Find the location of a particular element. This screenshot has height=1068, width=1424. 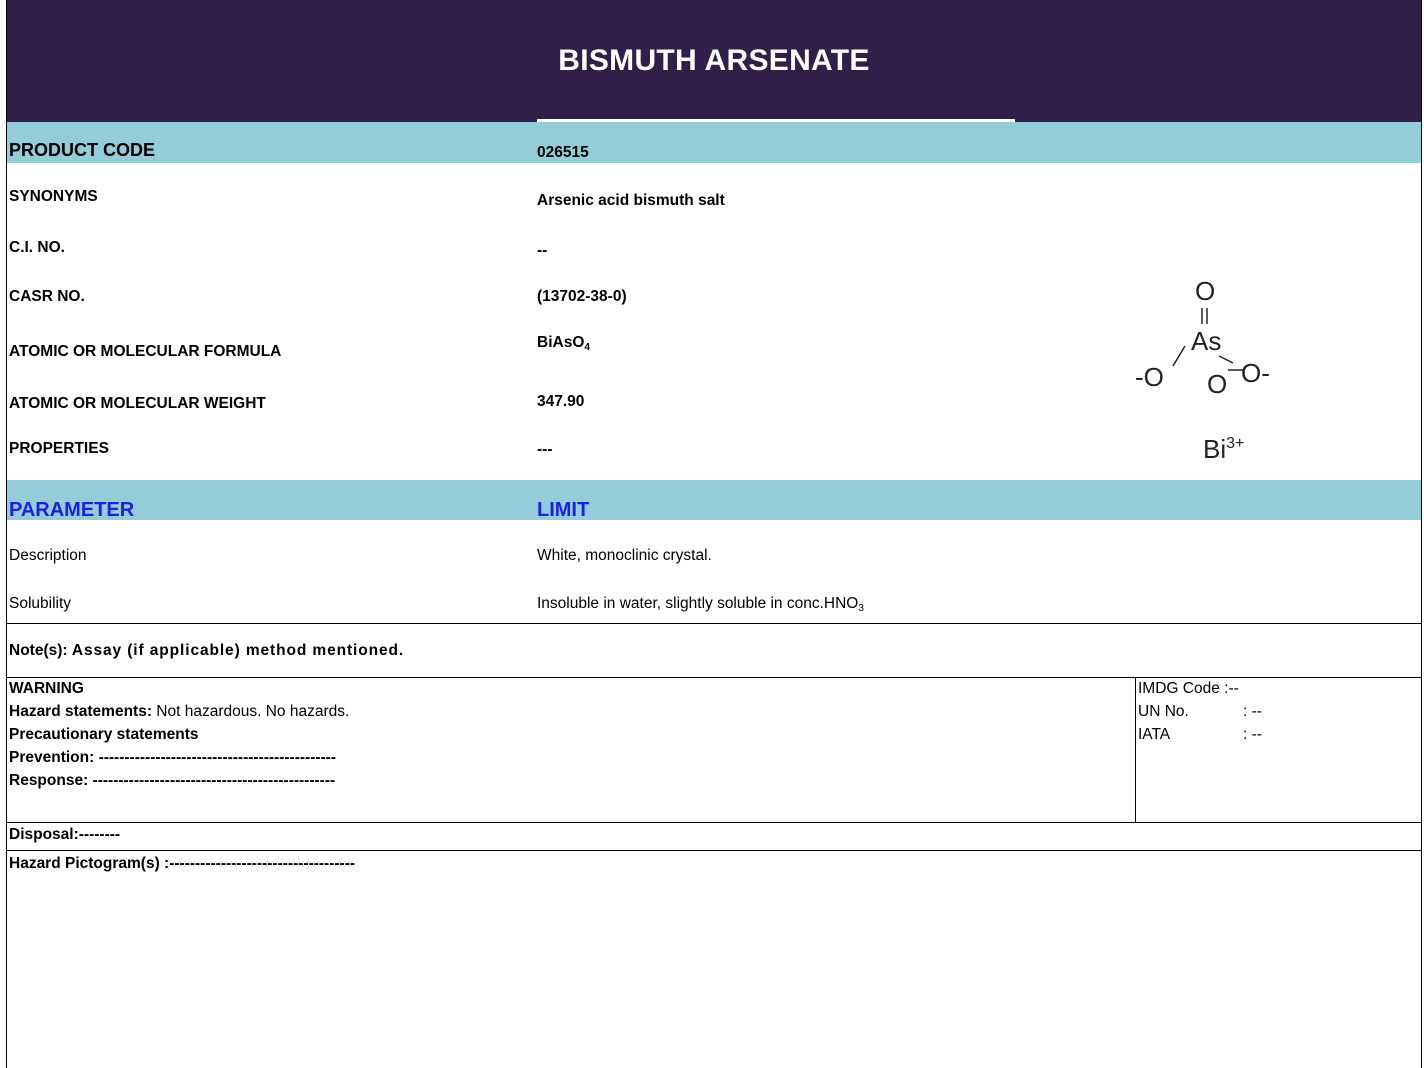

parameter-header-band is located at coordinates (714, 500).